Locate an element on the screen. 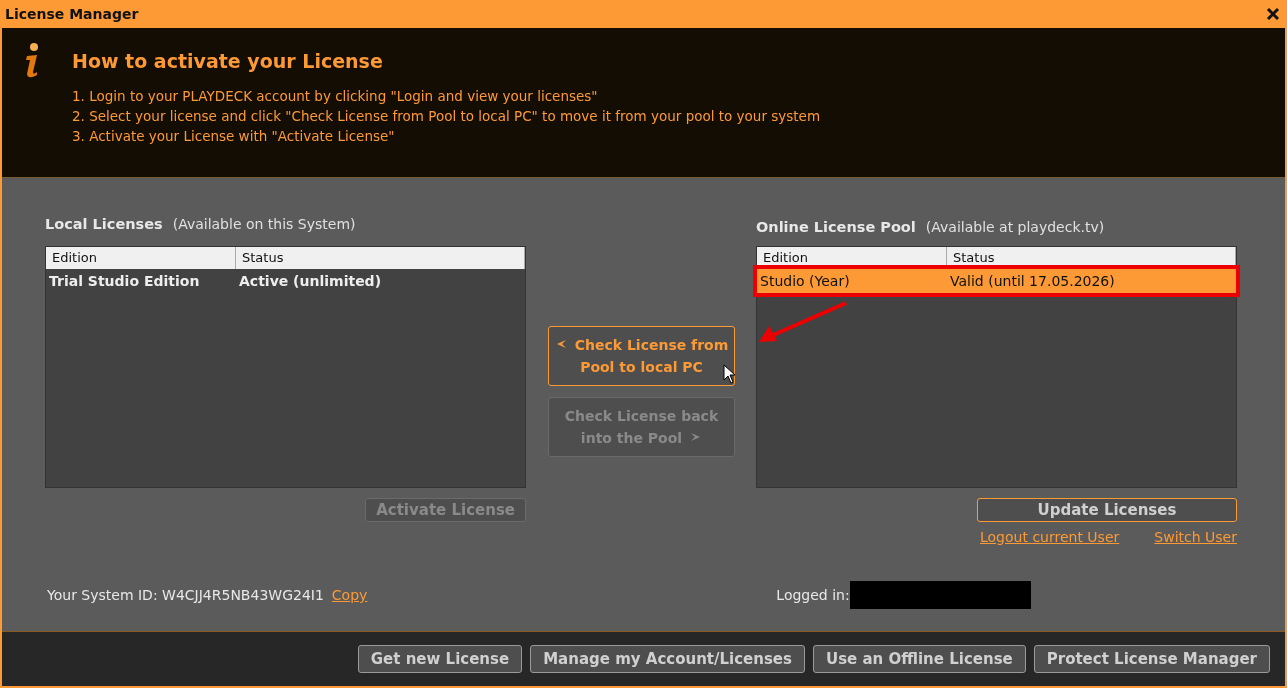  column-header: Edition is located at coordinates (141, 258).